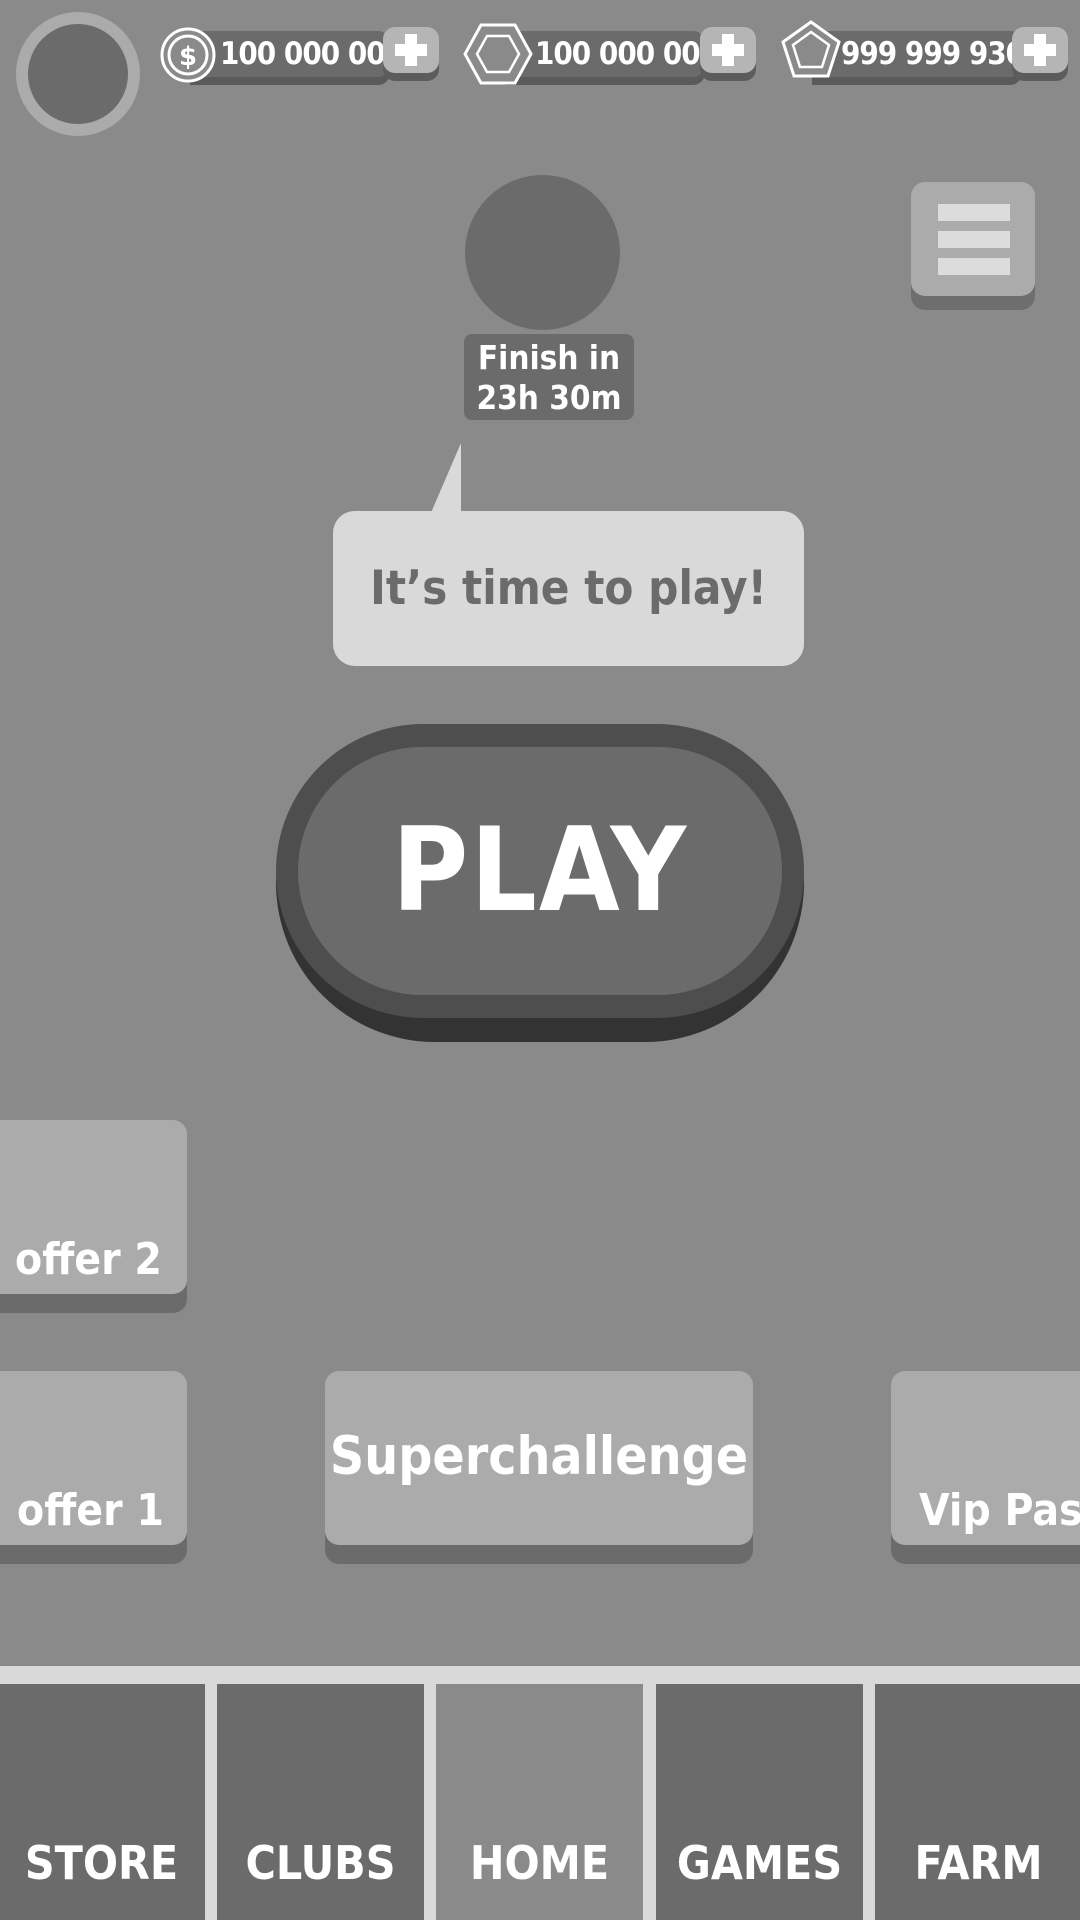 Image resolution: width=1080 pixels, height=1920 pixels. What do you see at coordinates (445, 479) in the screenshot?
I see `bubble-tail` at bounding box center [445, 479].